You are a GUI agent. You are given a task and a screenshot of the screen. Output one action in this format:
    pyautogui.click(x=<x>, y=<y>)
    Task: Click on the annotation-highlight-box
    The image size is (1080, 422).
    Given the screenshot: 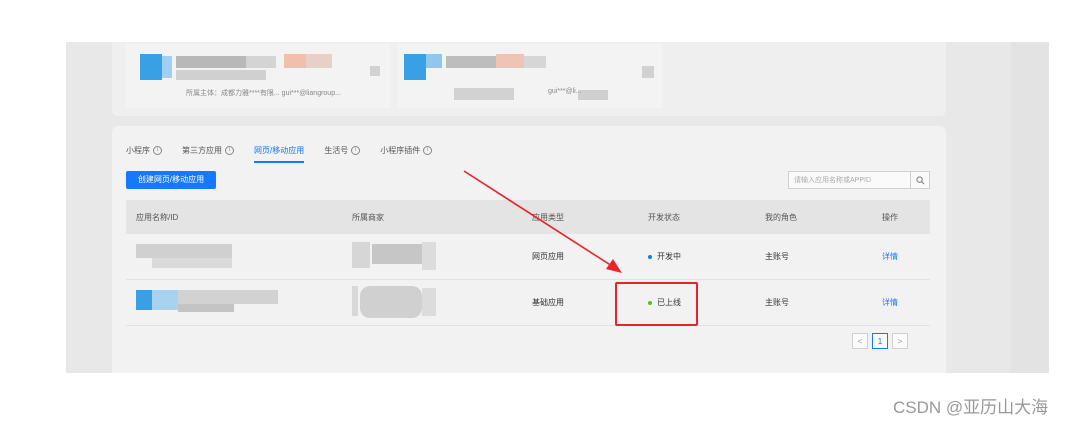 What is the action you would take?
    pyautogui.click(x=656, y=304)
    